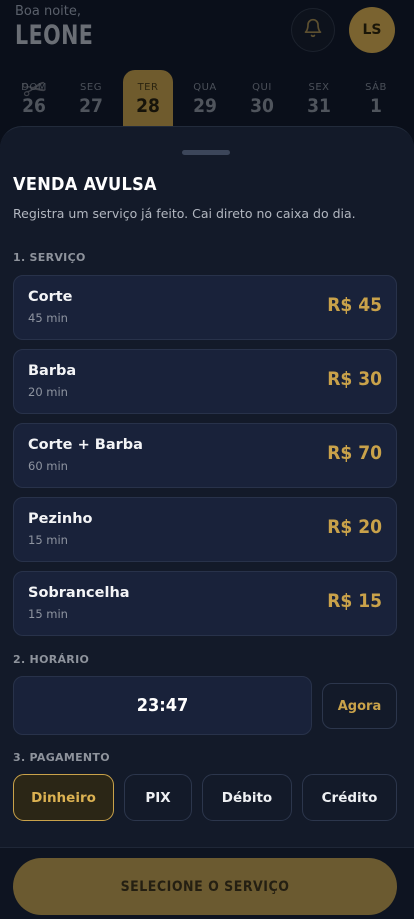  What do you see at coordinates (85, 445) in the screenshot?
I see `service-name: Corte + Barba` at bounding box center [85, 445].